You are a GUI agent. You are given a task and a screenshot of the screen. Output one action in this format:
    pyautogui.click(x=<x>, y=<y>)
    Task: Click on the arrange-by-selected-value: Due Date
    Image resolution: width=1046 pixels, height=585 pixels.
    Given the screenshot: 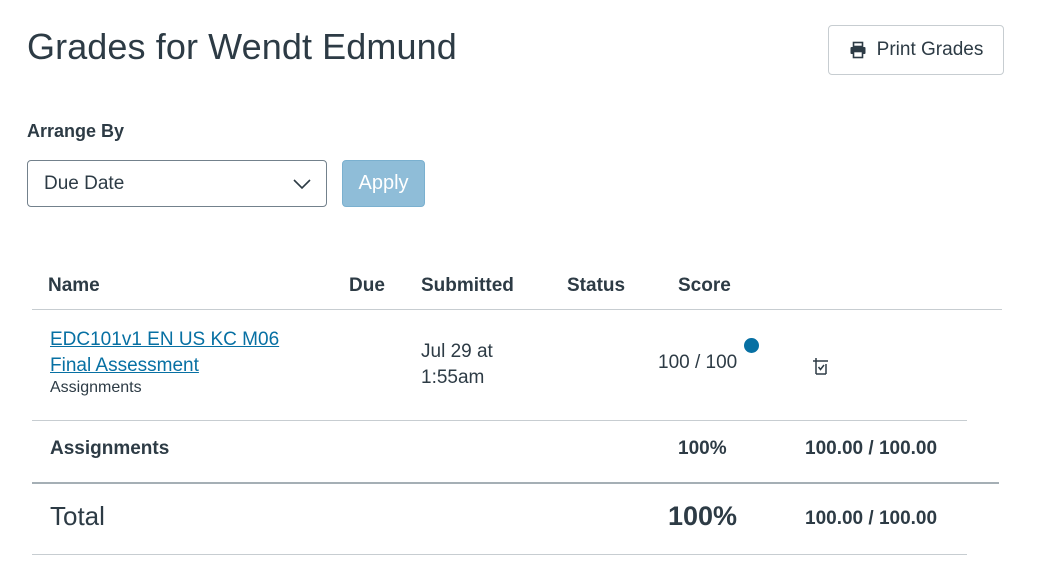 What is the action you would take?
    pyautogui.click(x=84, y=183)
    